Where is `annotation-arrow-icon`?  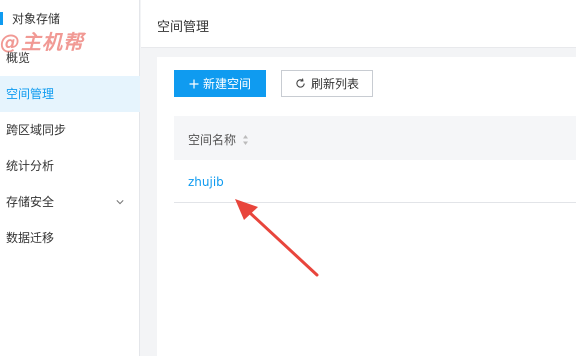
annotation-arrow-icon is located at coordinates (277, 238).